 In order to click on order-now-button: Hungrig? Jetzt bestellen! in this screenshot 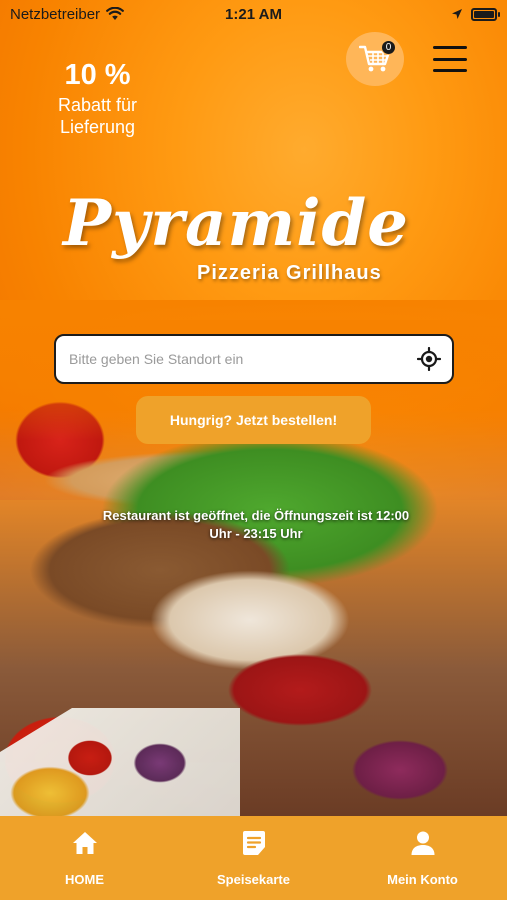, I will do `click(253, 420)`.